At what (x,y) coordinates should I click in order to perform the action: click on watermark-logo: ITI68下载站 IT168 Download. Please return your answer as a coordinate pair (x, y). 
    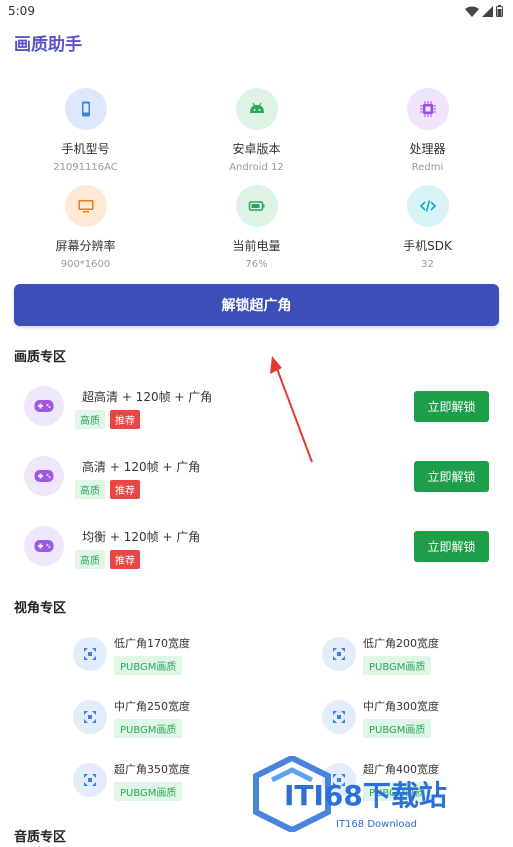
    Looking at the image, I should click on (378, 794).